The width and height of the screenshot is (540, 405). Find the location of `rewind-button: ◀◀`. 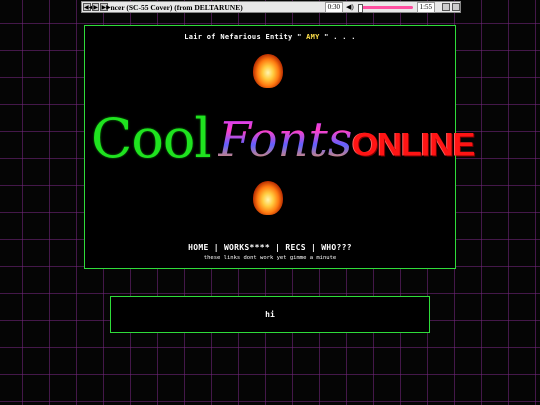

rewind-button: ◀◀ is located at coordinates (88, 7).